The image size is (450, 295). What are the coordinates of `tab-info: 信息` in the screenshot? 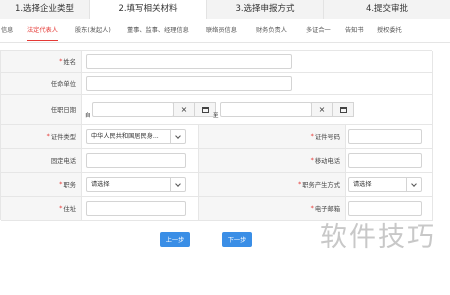 It's located at (7, 31).